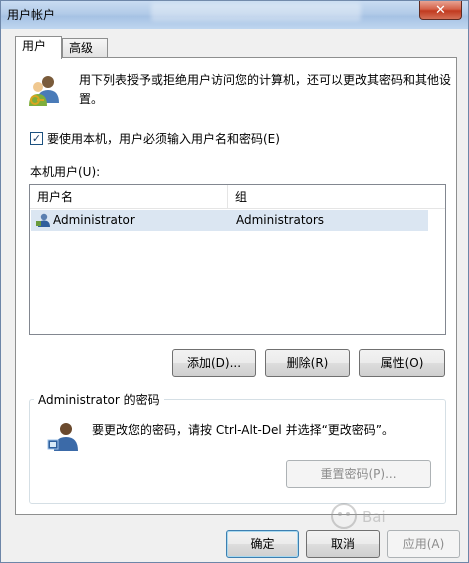 Image resolution: width=469 pixels, height=563 pixels. What do you see at coordinates (358, 516) in the screenshot?
I see `watermark-logo: Bai` at bounding box center [358, 516].